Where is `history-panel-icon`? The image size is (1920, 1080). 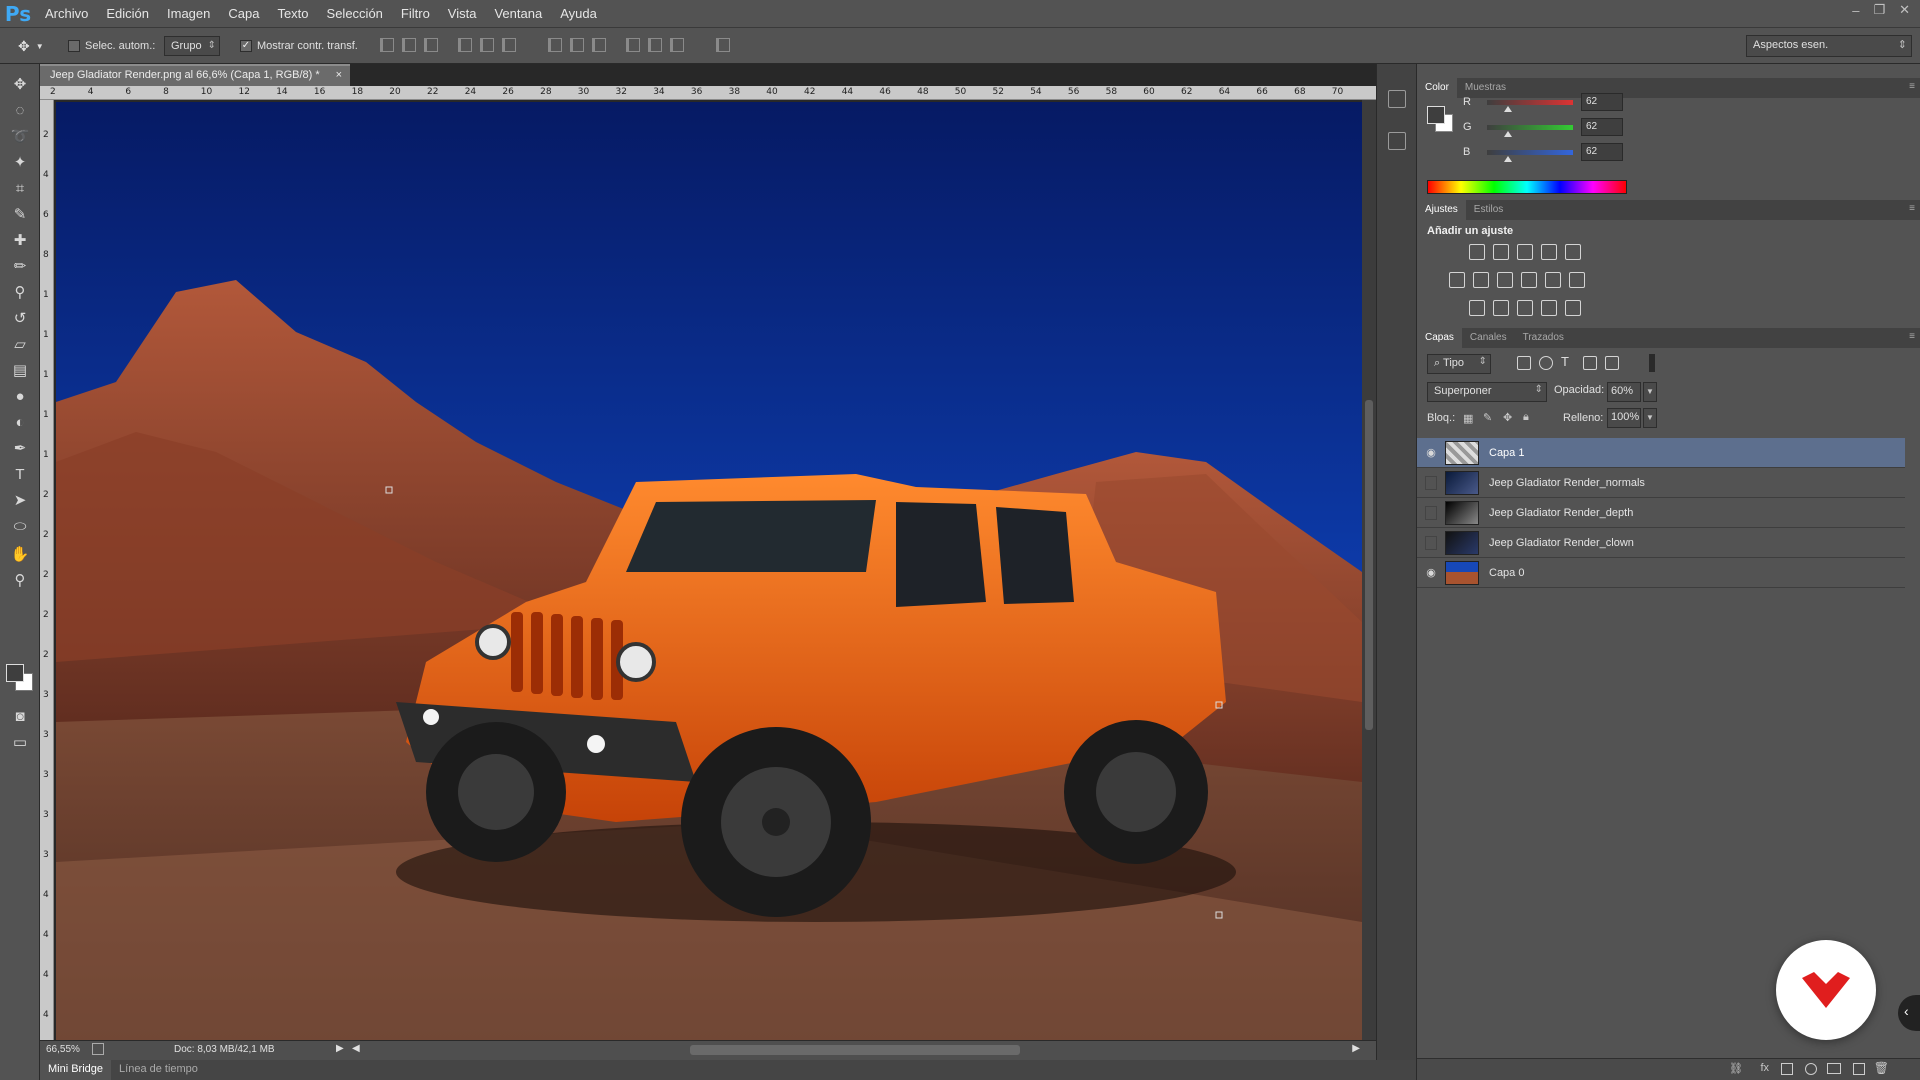 history-panel-icon is located at coordinates (1397, 99).